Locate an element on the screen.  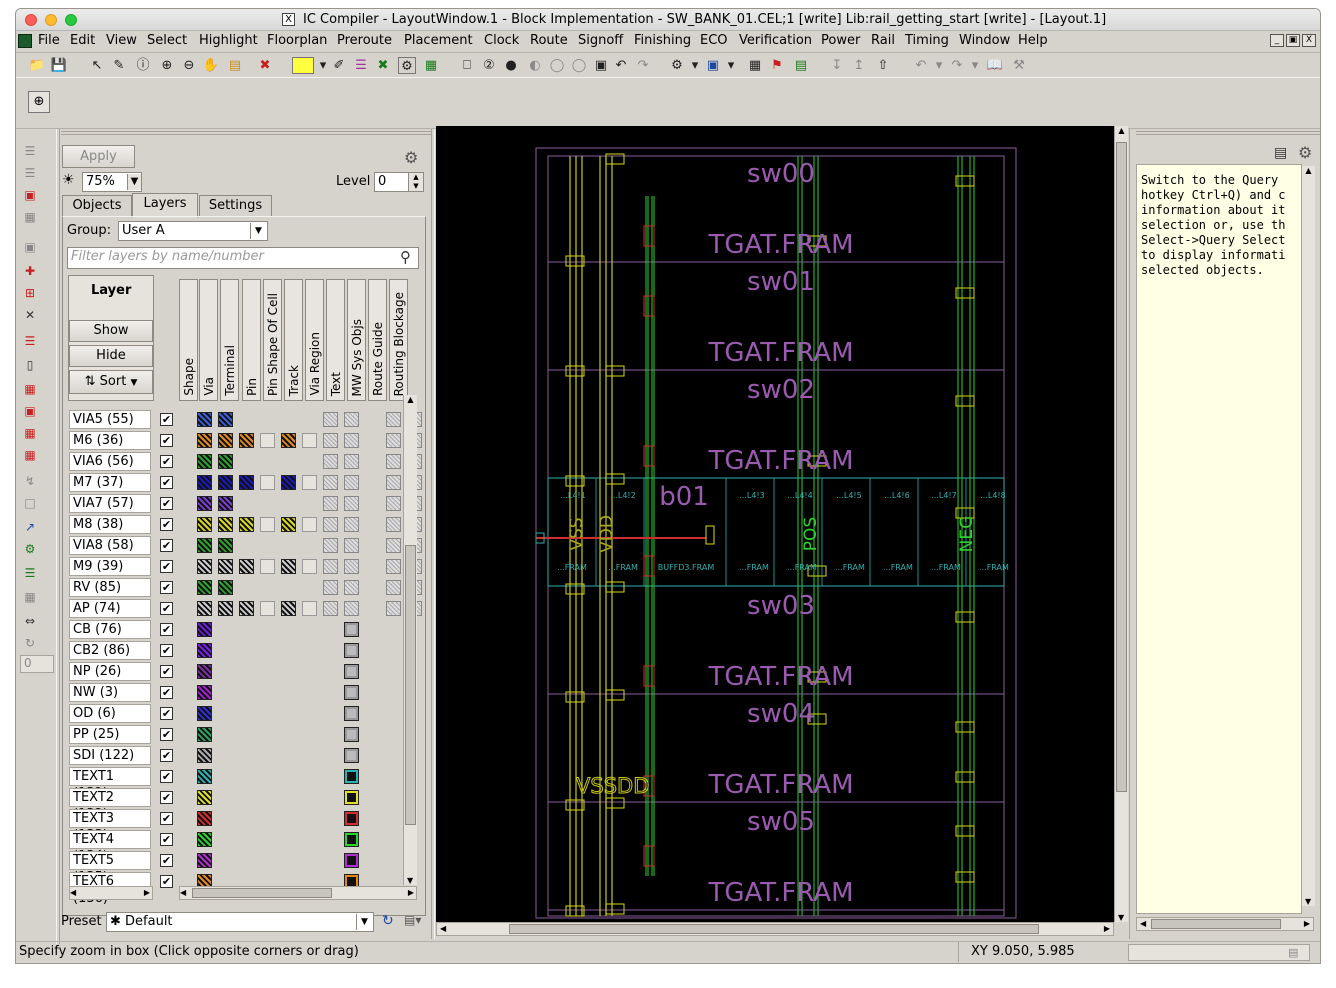
tab-layers: Layers is located at coordinates (165, 205).